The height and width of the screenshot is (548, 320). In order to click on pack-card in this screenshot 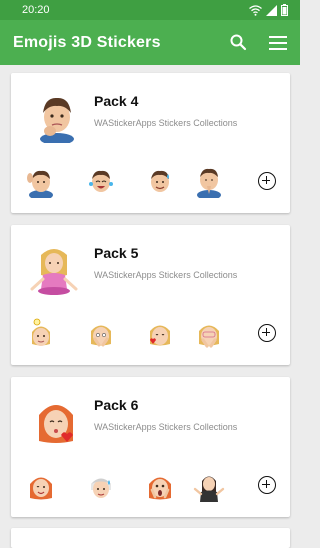, I will do `click(150, 538)`.